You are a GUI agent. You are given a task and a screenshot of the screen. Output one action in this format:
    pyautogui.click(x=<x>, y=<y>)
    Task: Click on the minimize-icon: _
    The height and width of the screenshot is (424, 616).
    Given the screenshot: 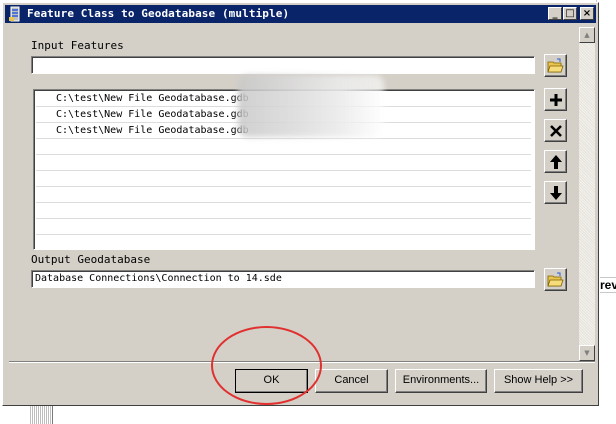 What is the action you would take?
    pyautogui.click(x=555, y=13)
    